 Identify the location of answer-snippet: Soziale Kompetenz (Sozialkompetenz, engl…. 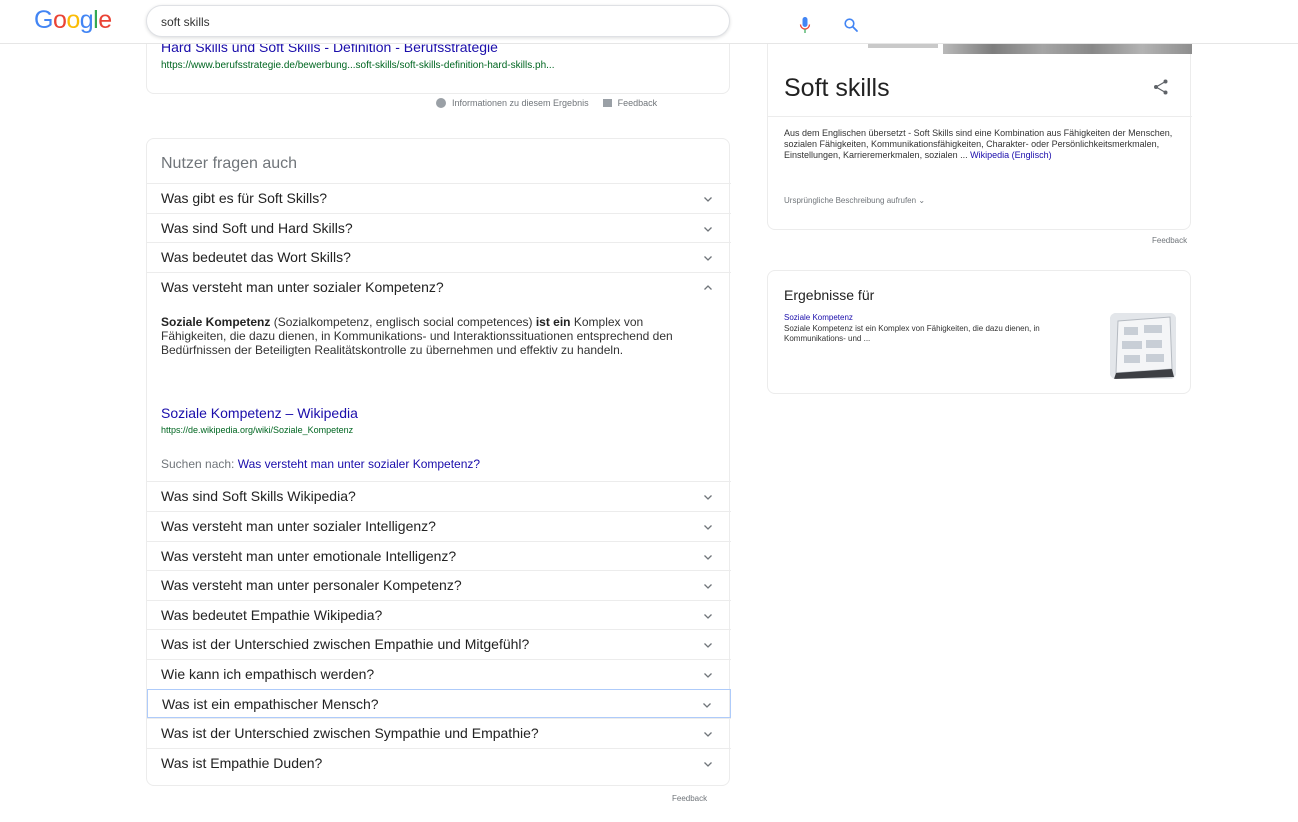
(421, 336).